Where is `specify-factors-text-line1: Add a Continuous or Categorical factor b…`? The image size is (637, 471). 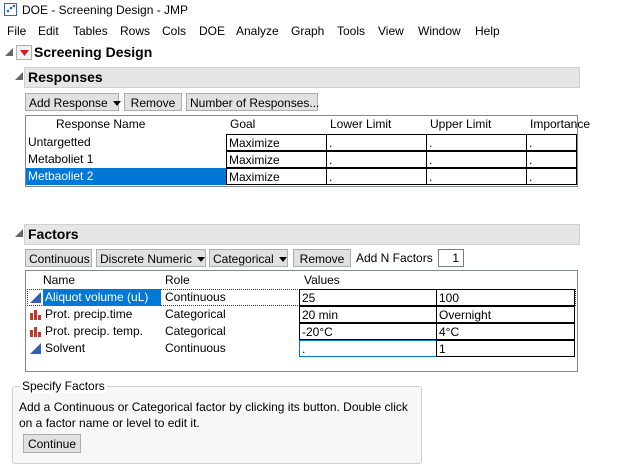 specify-factors-text-line1: Add a Continuous or Categorical factor b… is located at coordinates (213, 407).